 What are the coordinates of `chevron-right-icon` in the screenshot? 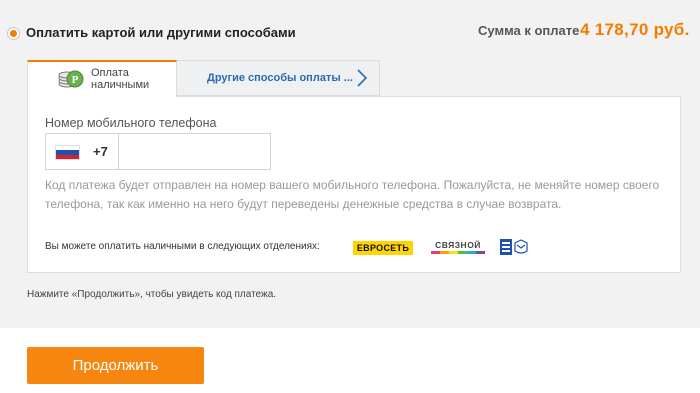 It's located at (362, 78).